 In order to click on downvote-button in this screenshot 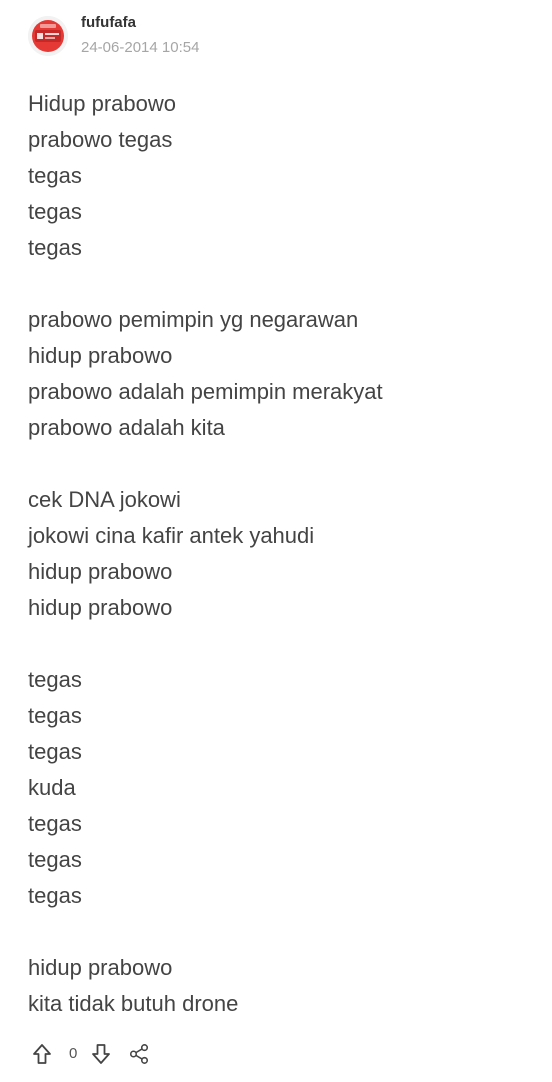, I will do `click(101, 1054)`.